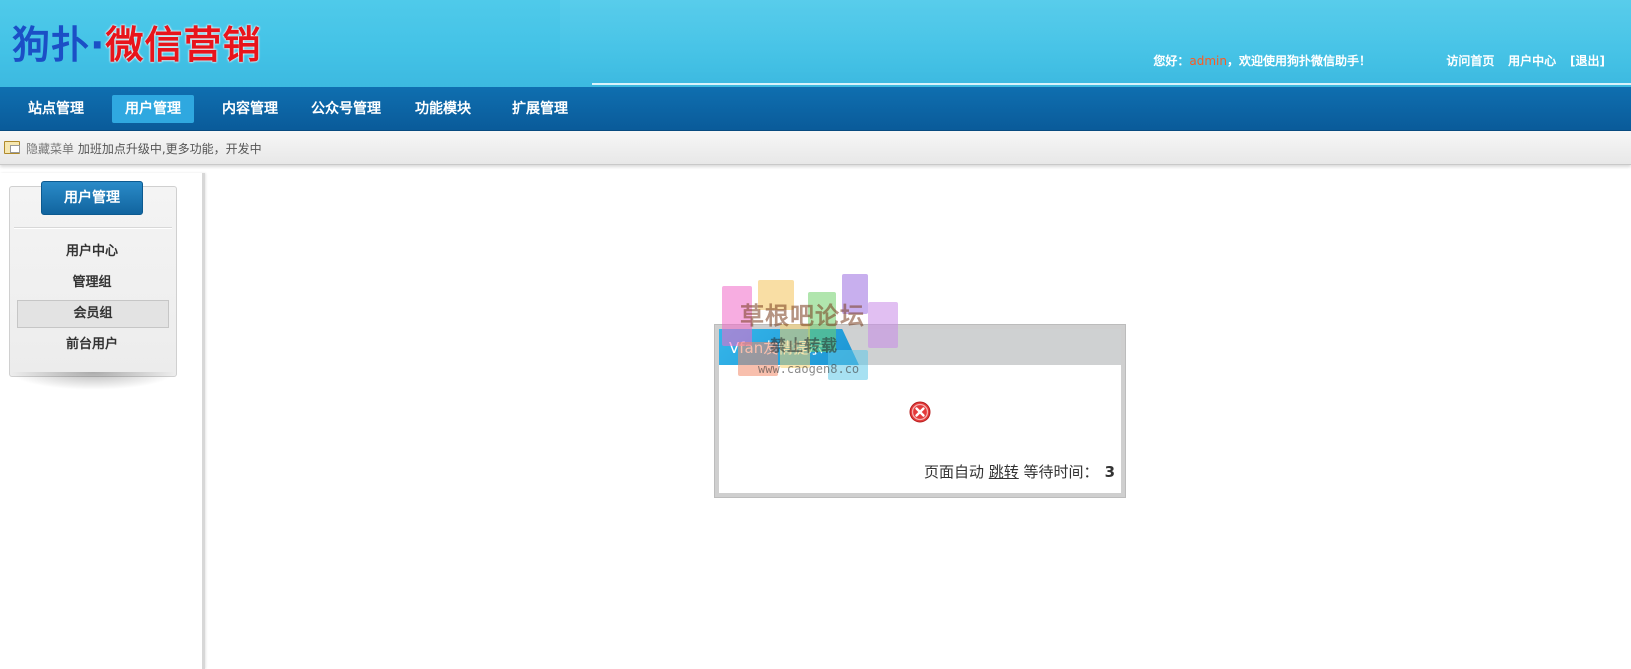  What do you see at coordinates (1587, 61) in the screenshot?
I see `logout-link: [退出]` at bounding box center [1587, 61].